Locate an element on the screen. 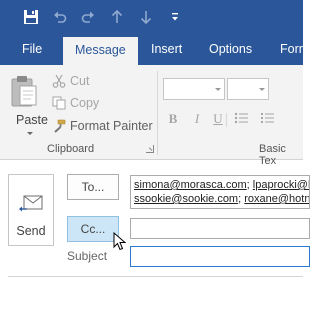 This screenshot has height=321, width=320. recipient-address: roxane@hotn is located at coordinates (276, 199).